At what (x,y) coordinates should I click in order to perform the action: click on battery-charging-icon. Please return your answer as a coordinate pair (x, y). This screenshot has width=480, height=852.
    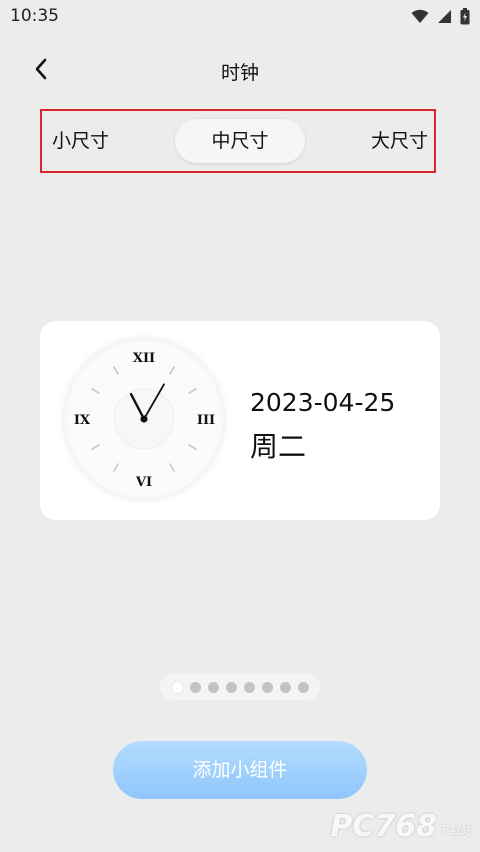
    Looking at the image, I should click on (465, 16).